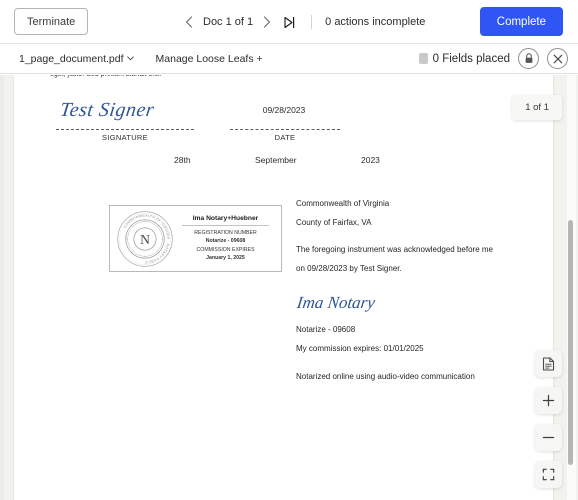 This screenshot has width=578, height=500. Describe the element at coordinates (370, 160) in the screenshot. I see `year-value: 2023` at that location.